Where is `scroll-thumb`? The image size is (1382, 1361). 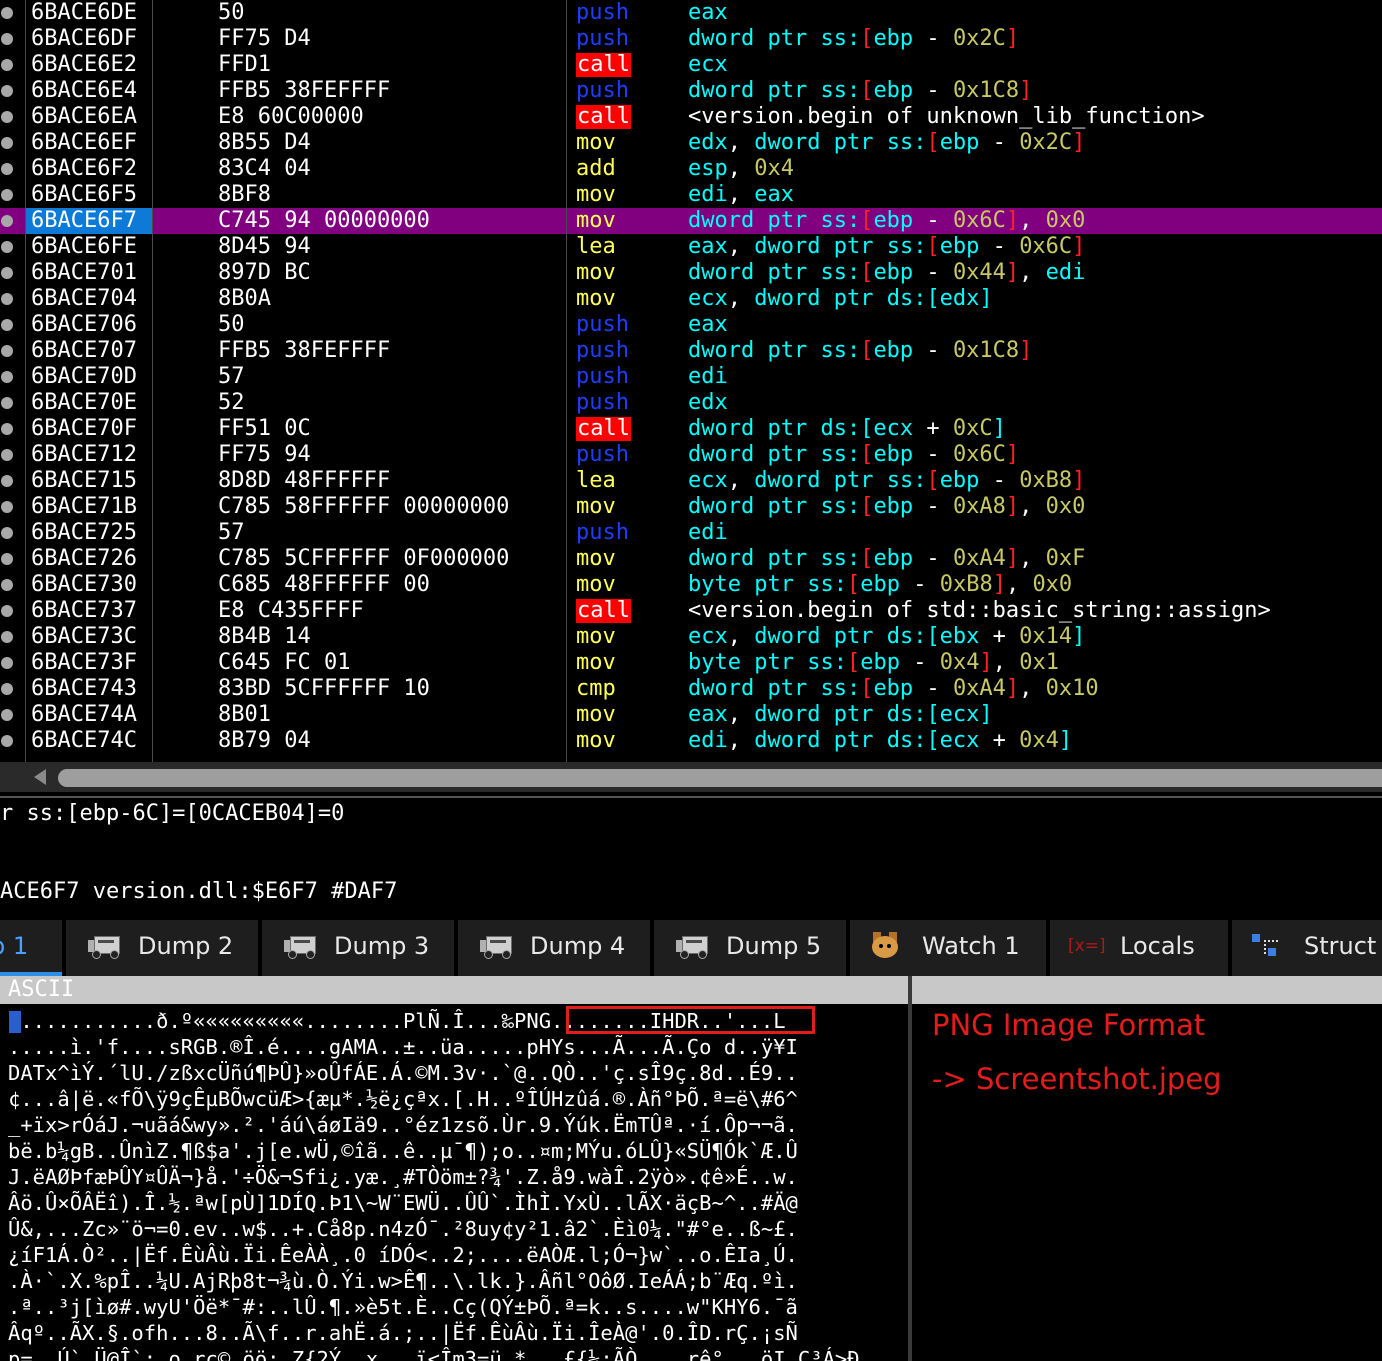 scroll-thumb is located at coordinates (720, 778).